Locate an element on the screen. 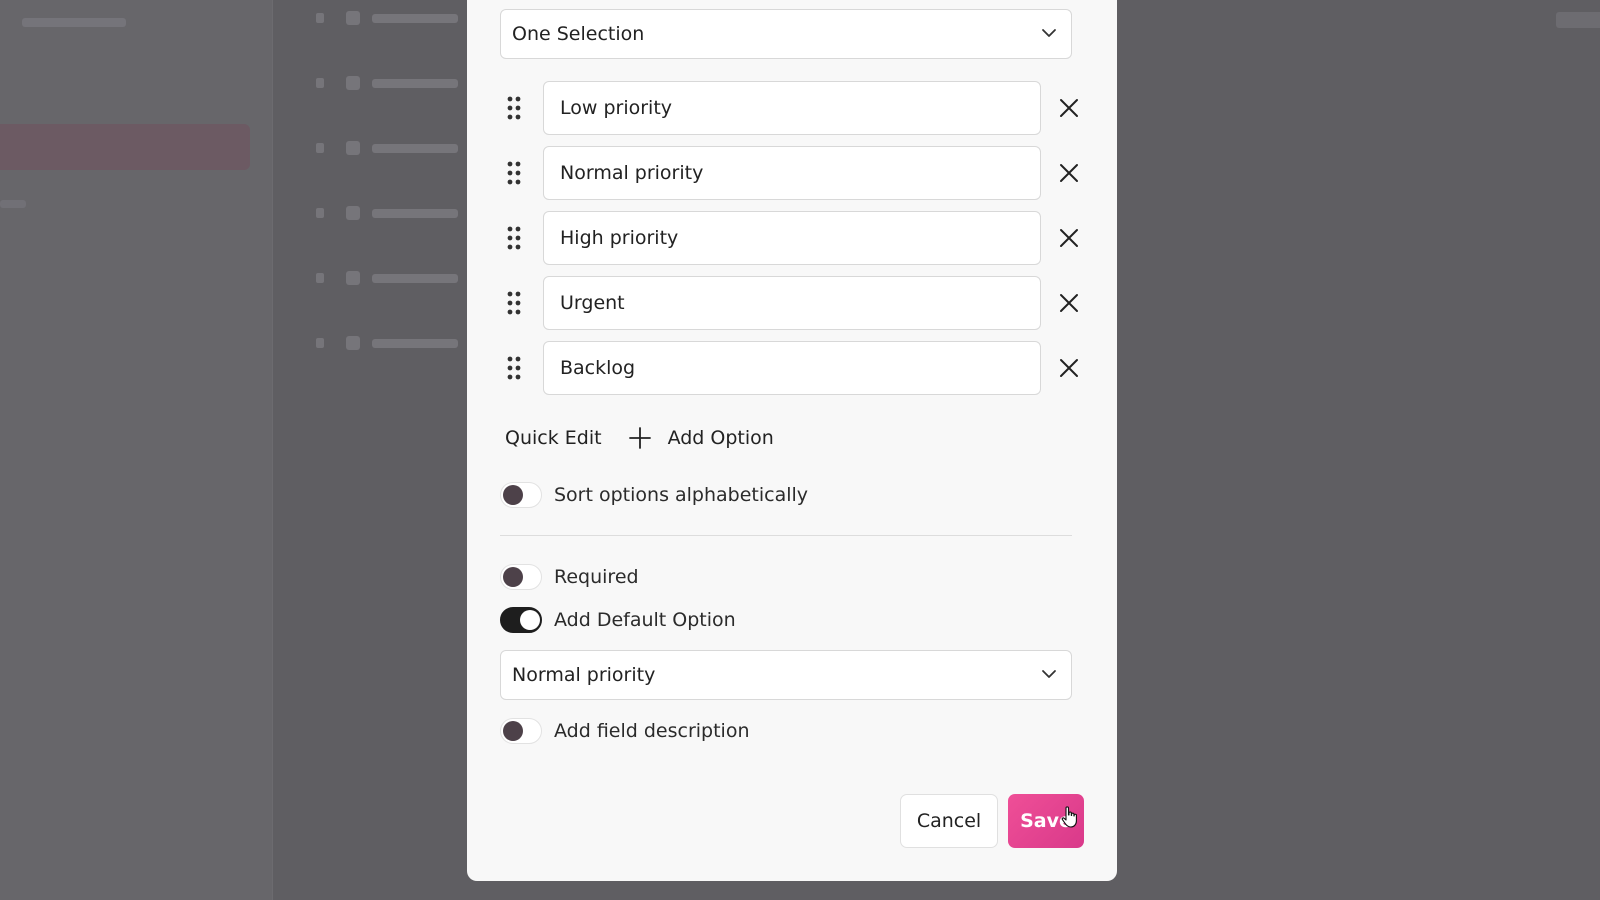  option-row: Normal priority is located at coordinates (795, 173).